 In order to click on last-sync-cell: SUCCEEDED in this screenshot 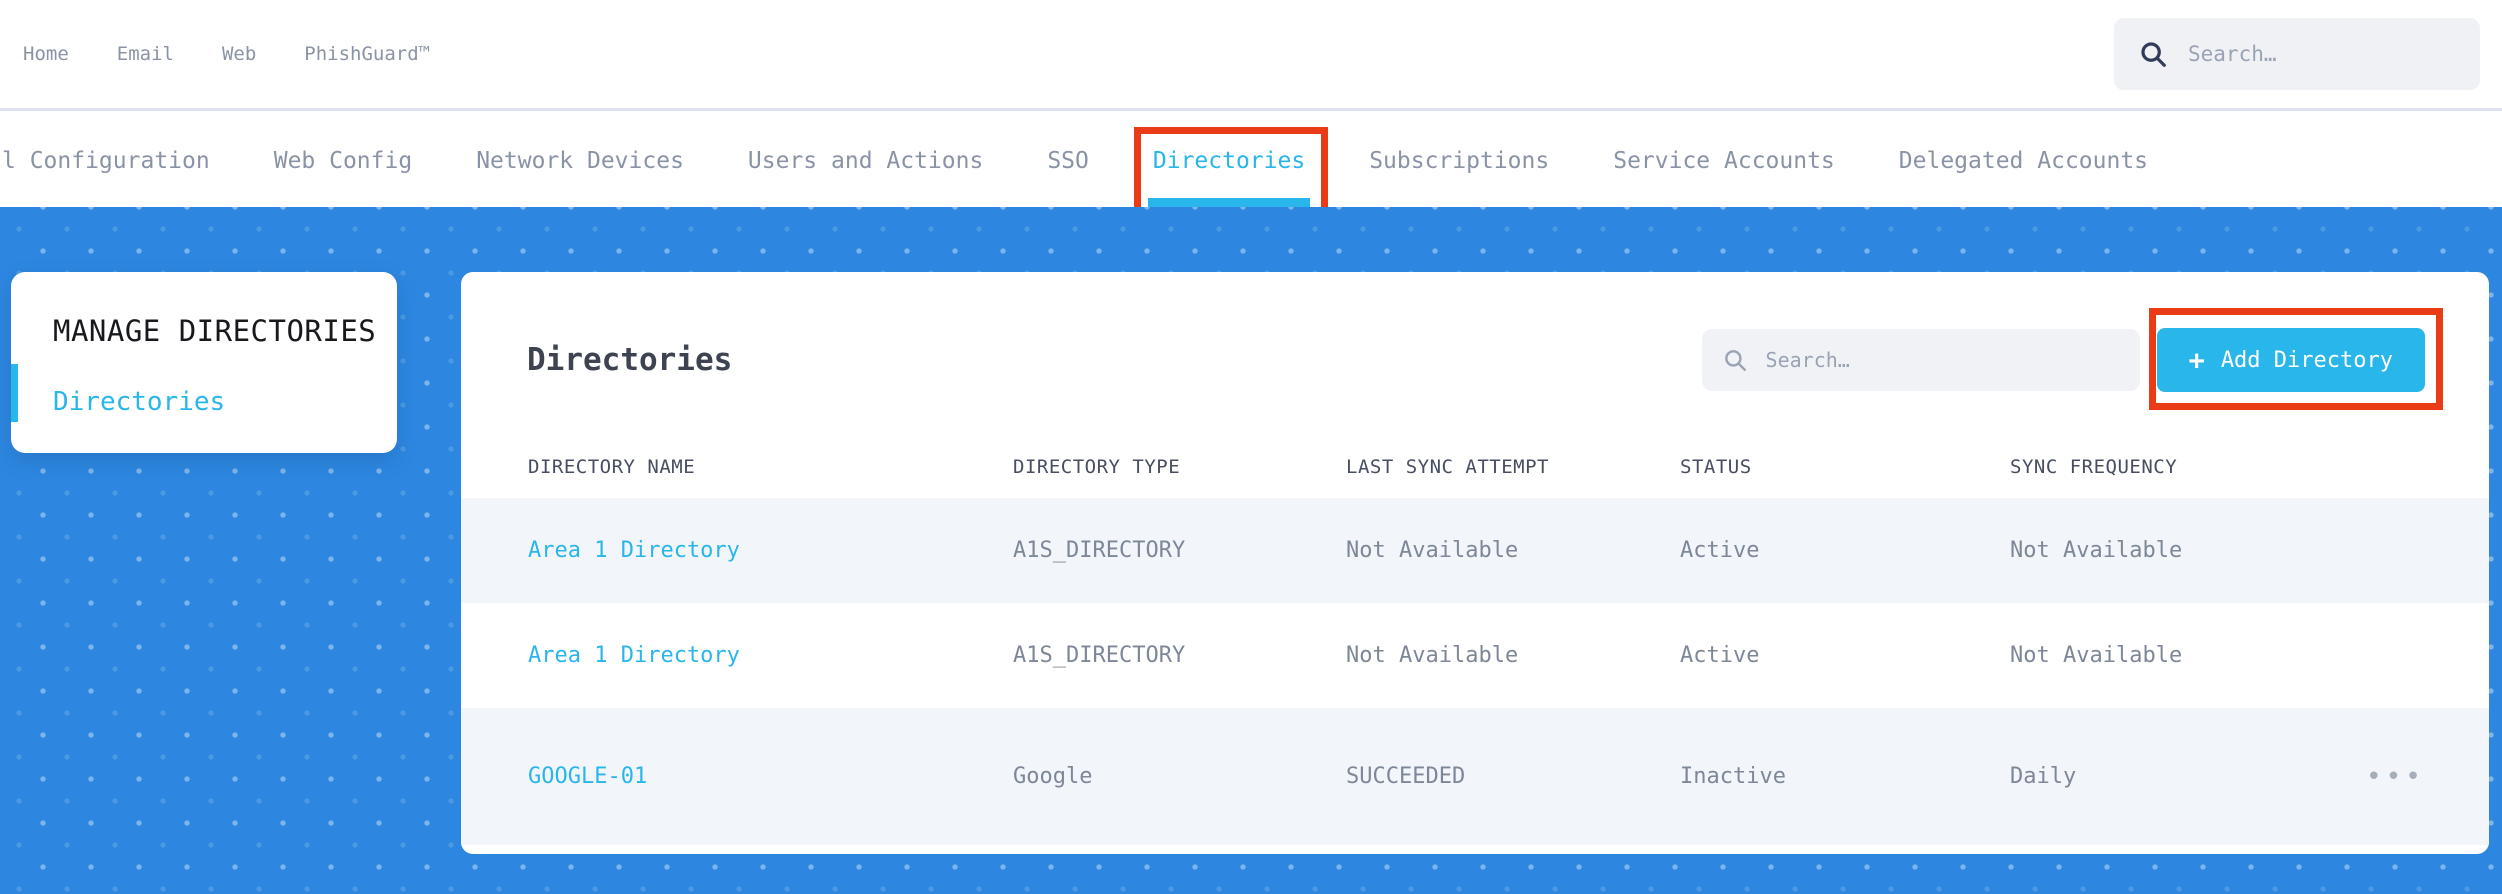, I will do `click(1406, 776)`.